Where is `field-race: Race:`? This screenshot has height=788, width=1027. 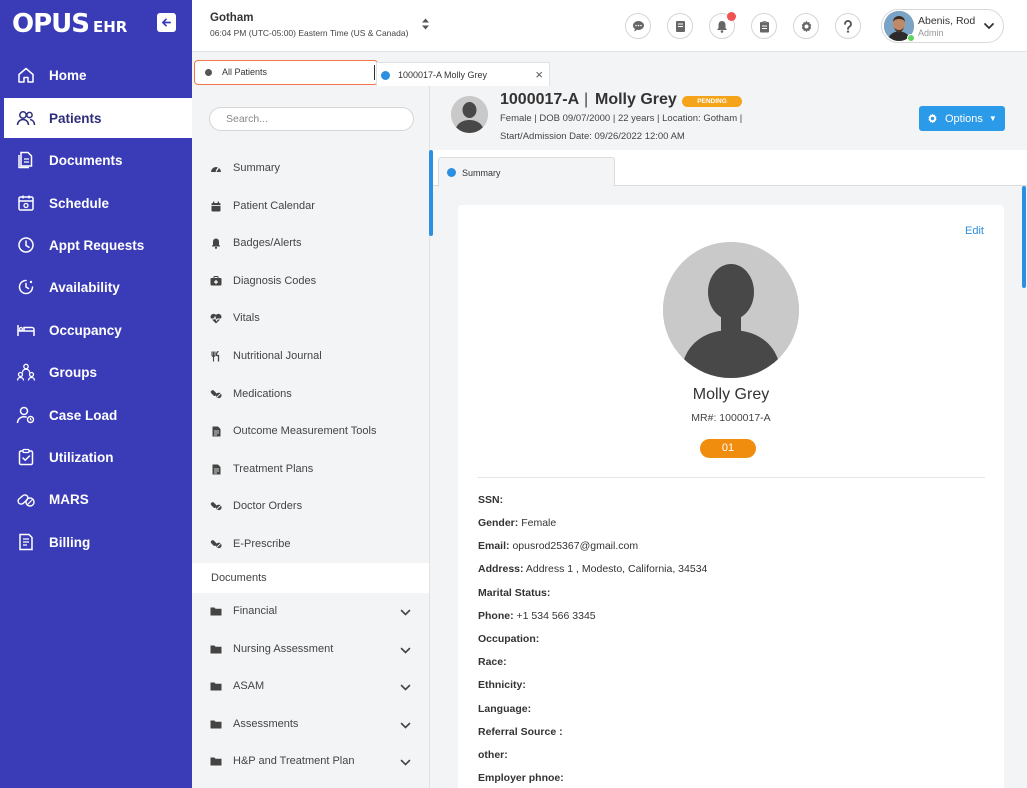 field-race: Race: is located at coordinates (492, 662).